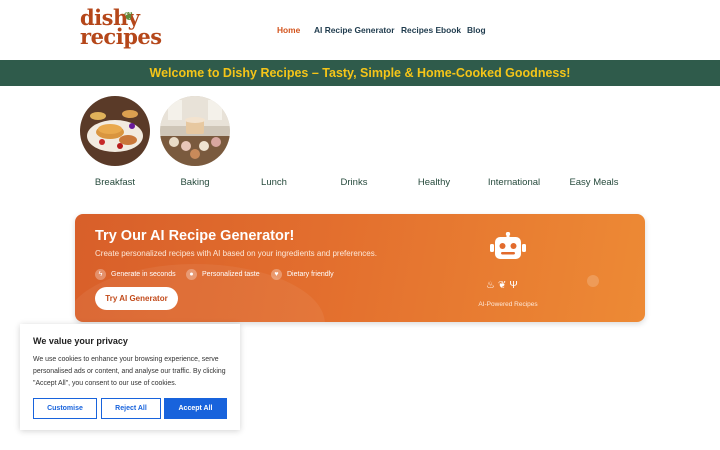  I want to click on herb-icon: ❦, so click(503, 285).